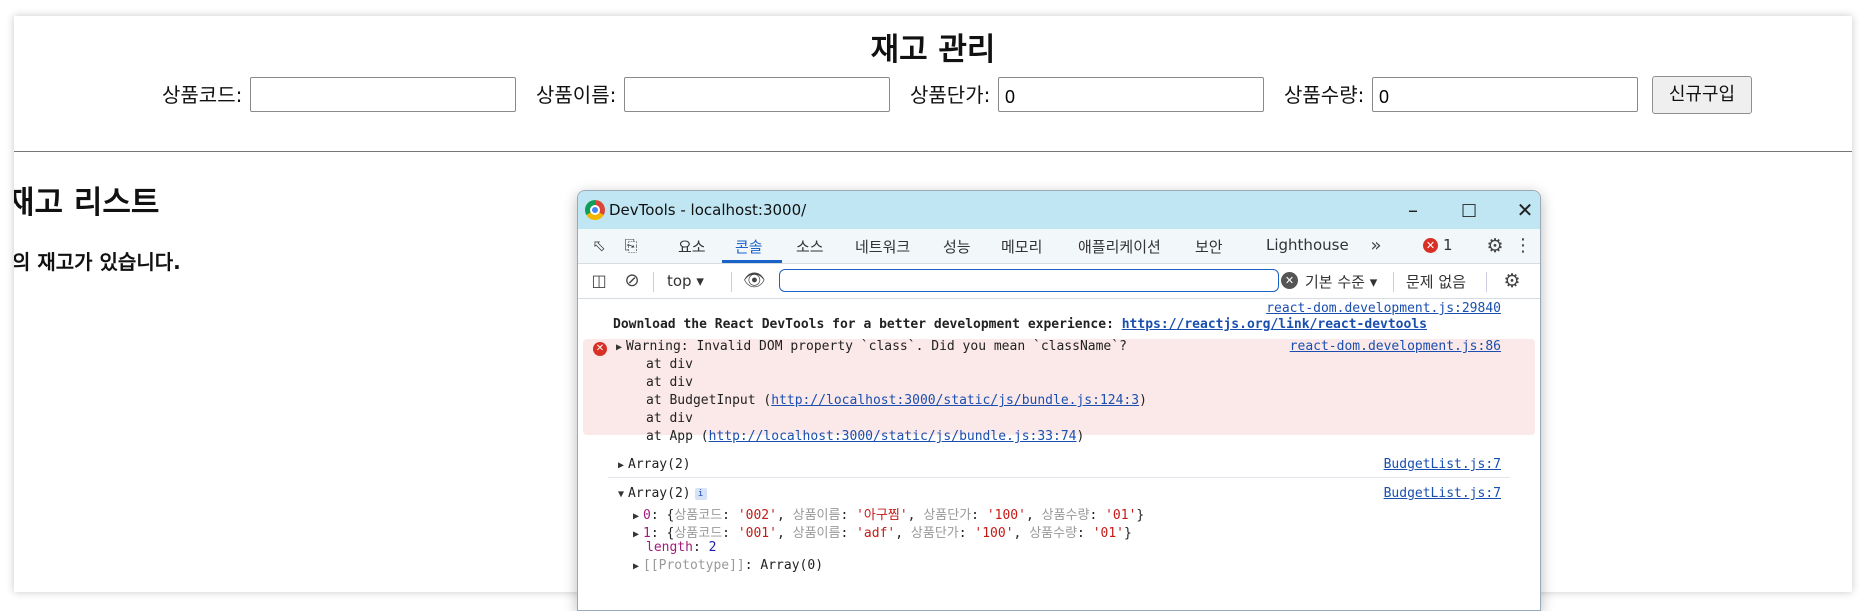 This screenshot has height=611, width=1866. Describe the element at coordinates (712, 547) in the screenshot. I see `length-value: 2` at that location.